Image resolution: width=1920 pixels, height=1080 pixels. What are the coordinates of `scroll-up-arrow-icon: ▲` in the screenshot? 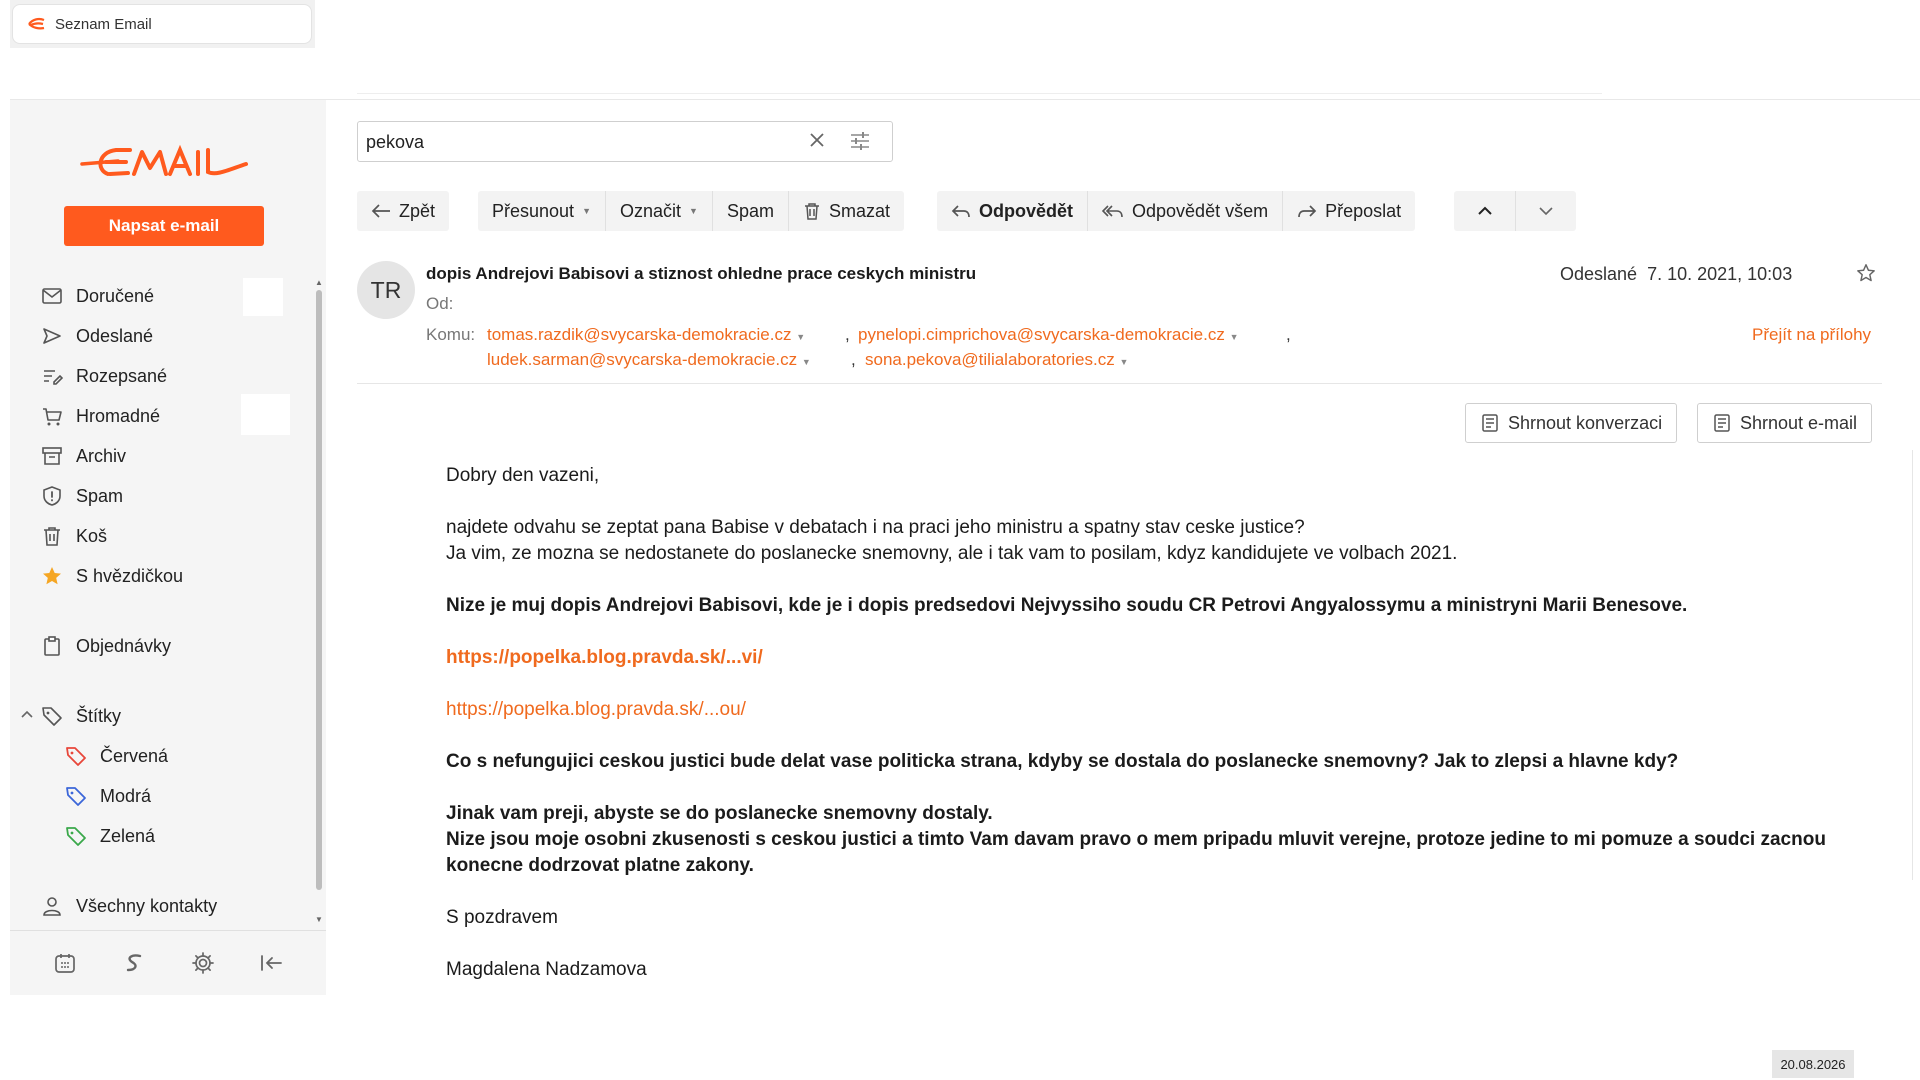 It's located at (319, 282).